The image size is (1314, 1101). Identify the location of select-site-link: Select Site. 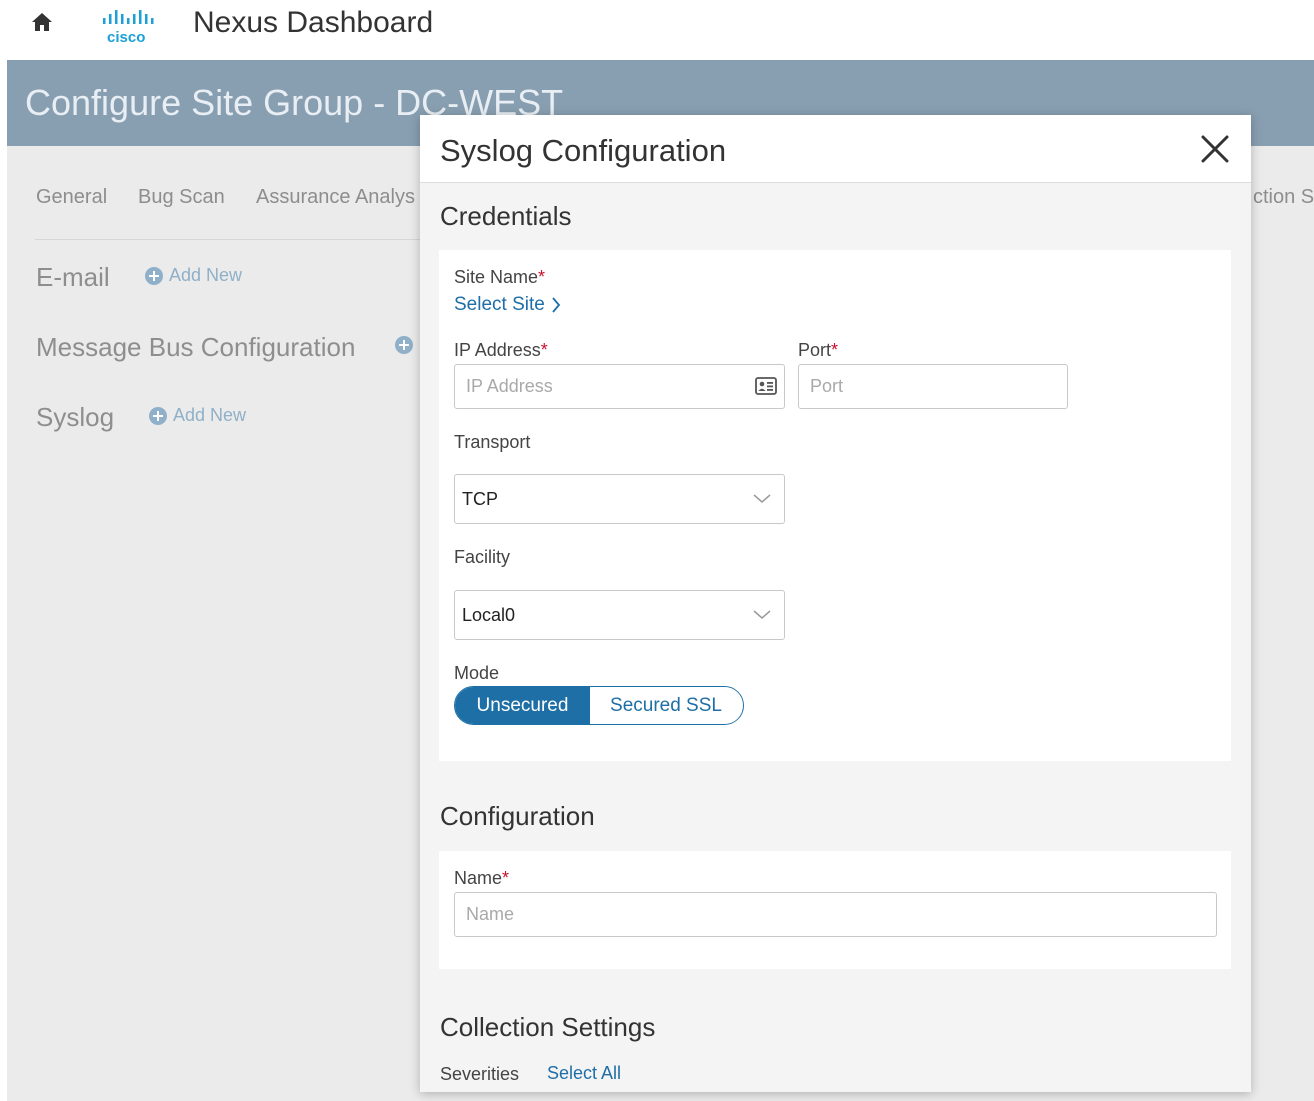
(507, 305).